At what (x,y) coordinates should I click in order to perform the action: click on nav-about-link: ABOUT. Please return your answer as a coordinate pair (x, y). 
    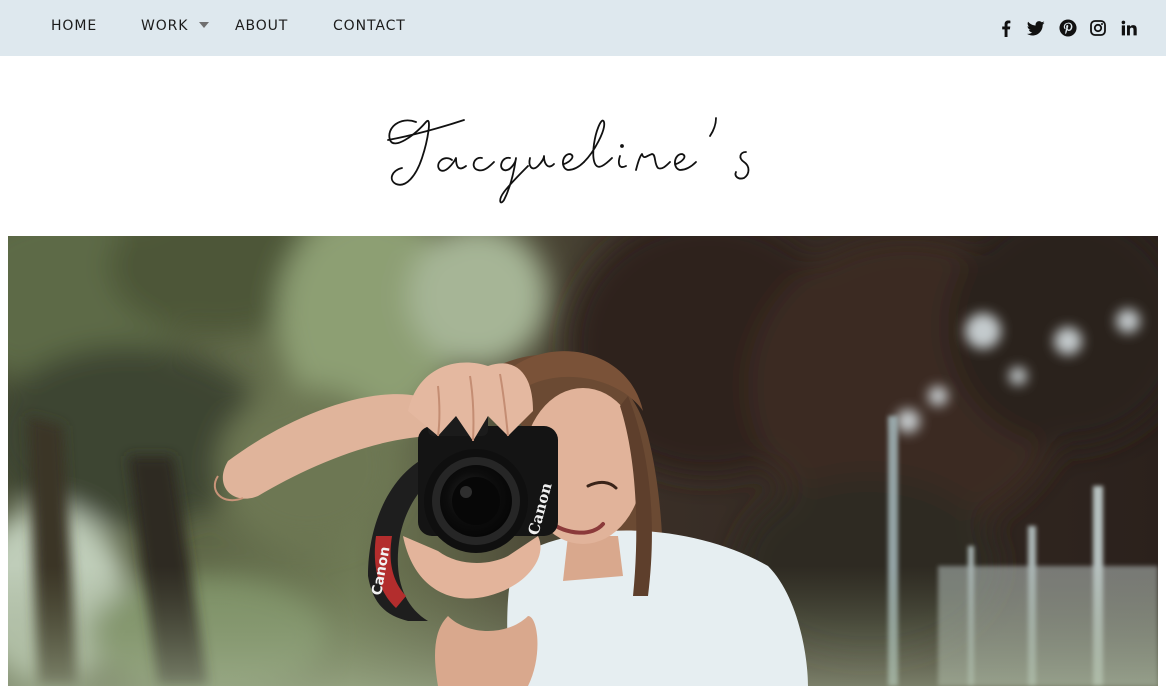
    Looking at the image, I should click on (261, 26).